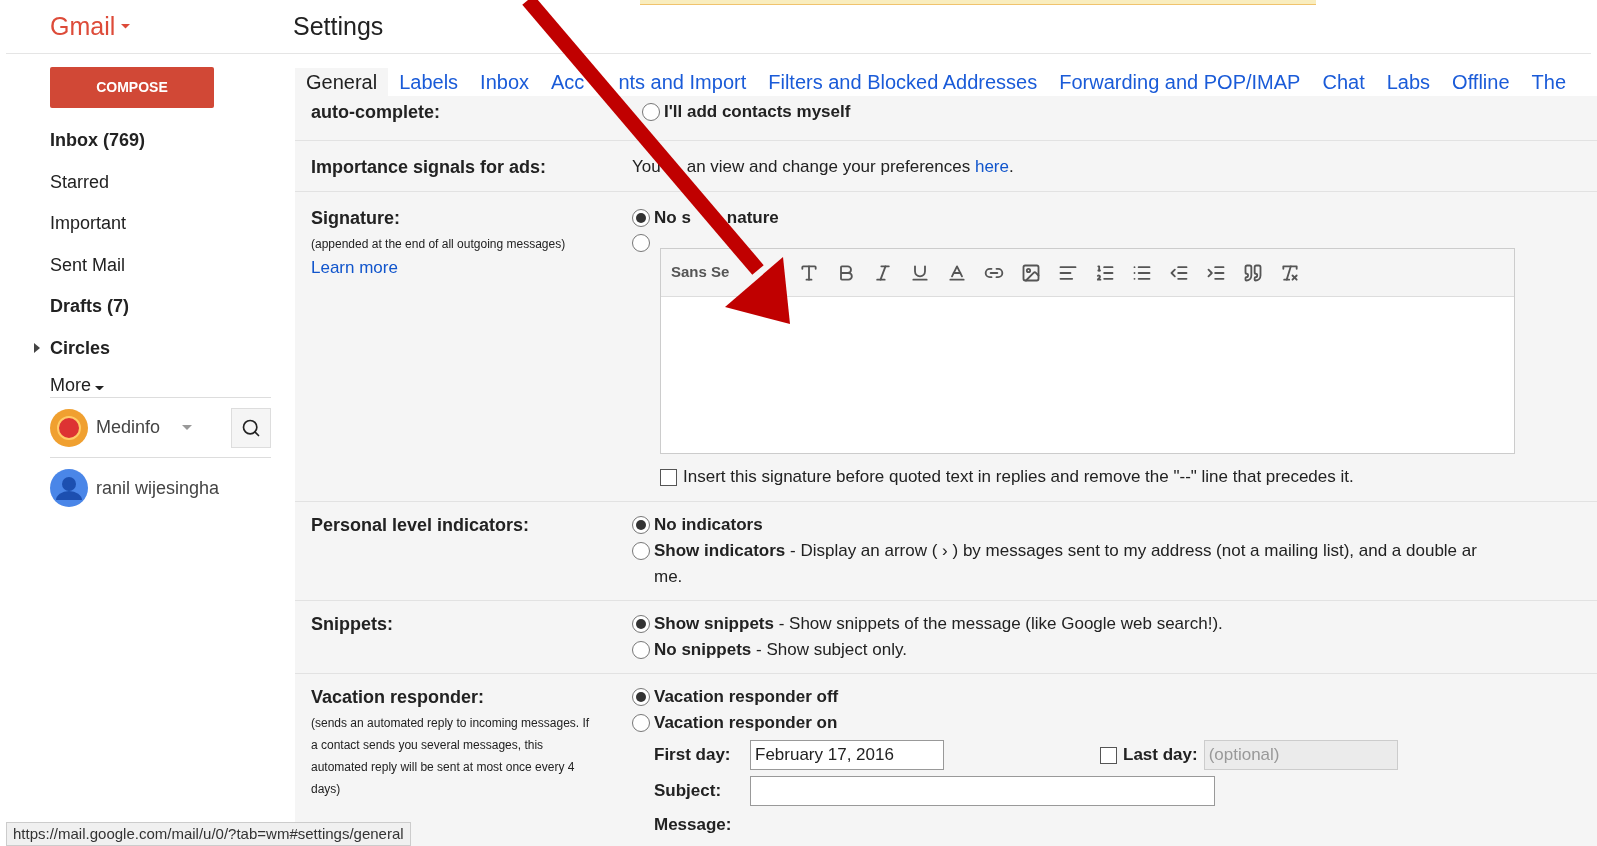  Describe the element at coordinates (672, 218) in the screenshot. I see `option-label: No s` at that location.